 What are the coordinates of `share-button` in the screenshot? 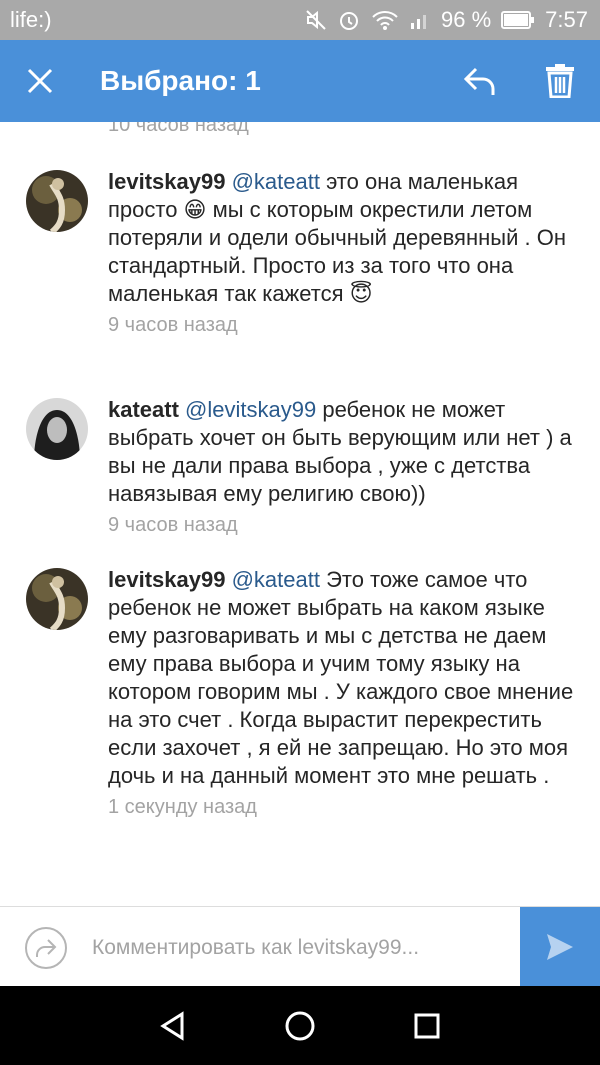 It's located at (46, 948).